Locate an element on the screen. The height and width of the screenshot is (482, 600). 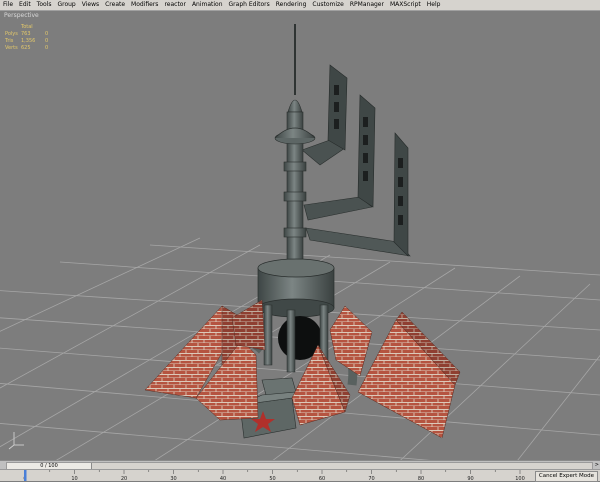
viewport-label: Perspective is located at coordinates (21, 15).